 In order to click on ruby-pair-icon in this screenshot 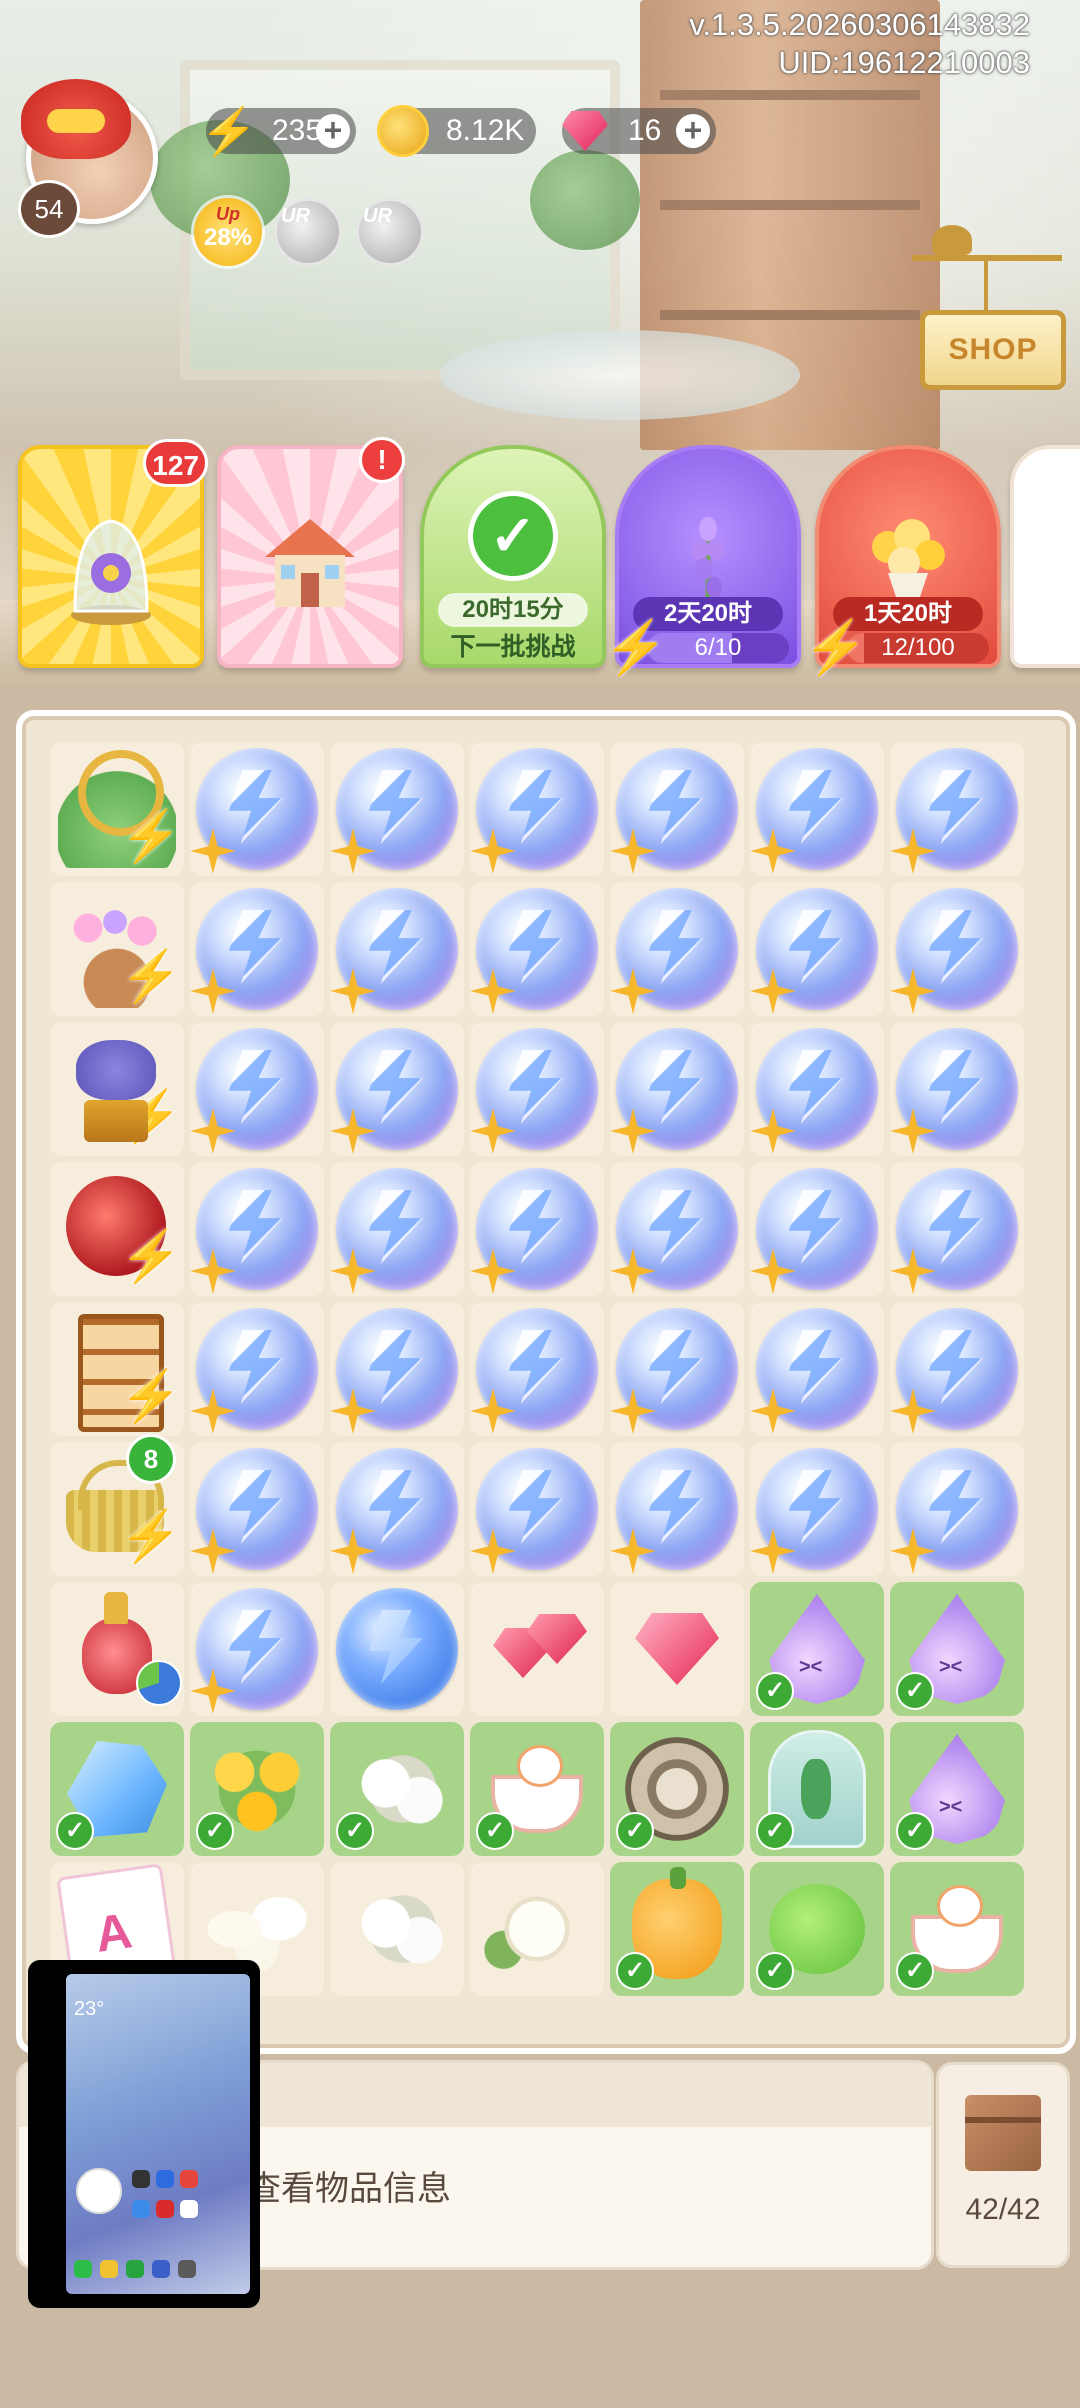, I will do `click(537, 1649)`.